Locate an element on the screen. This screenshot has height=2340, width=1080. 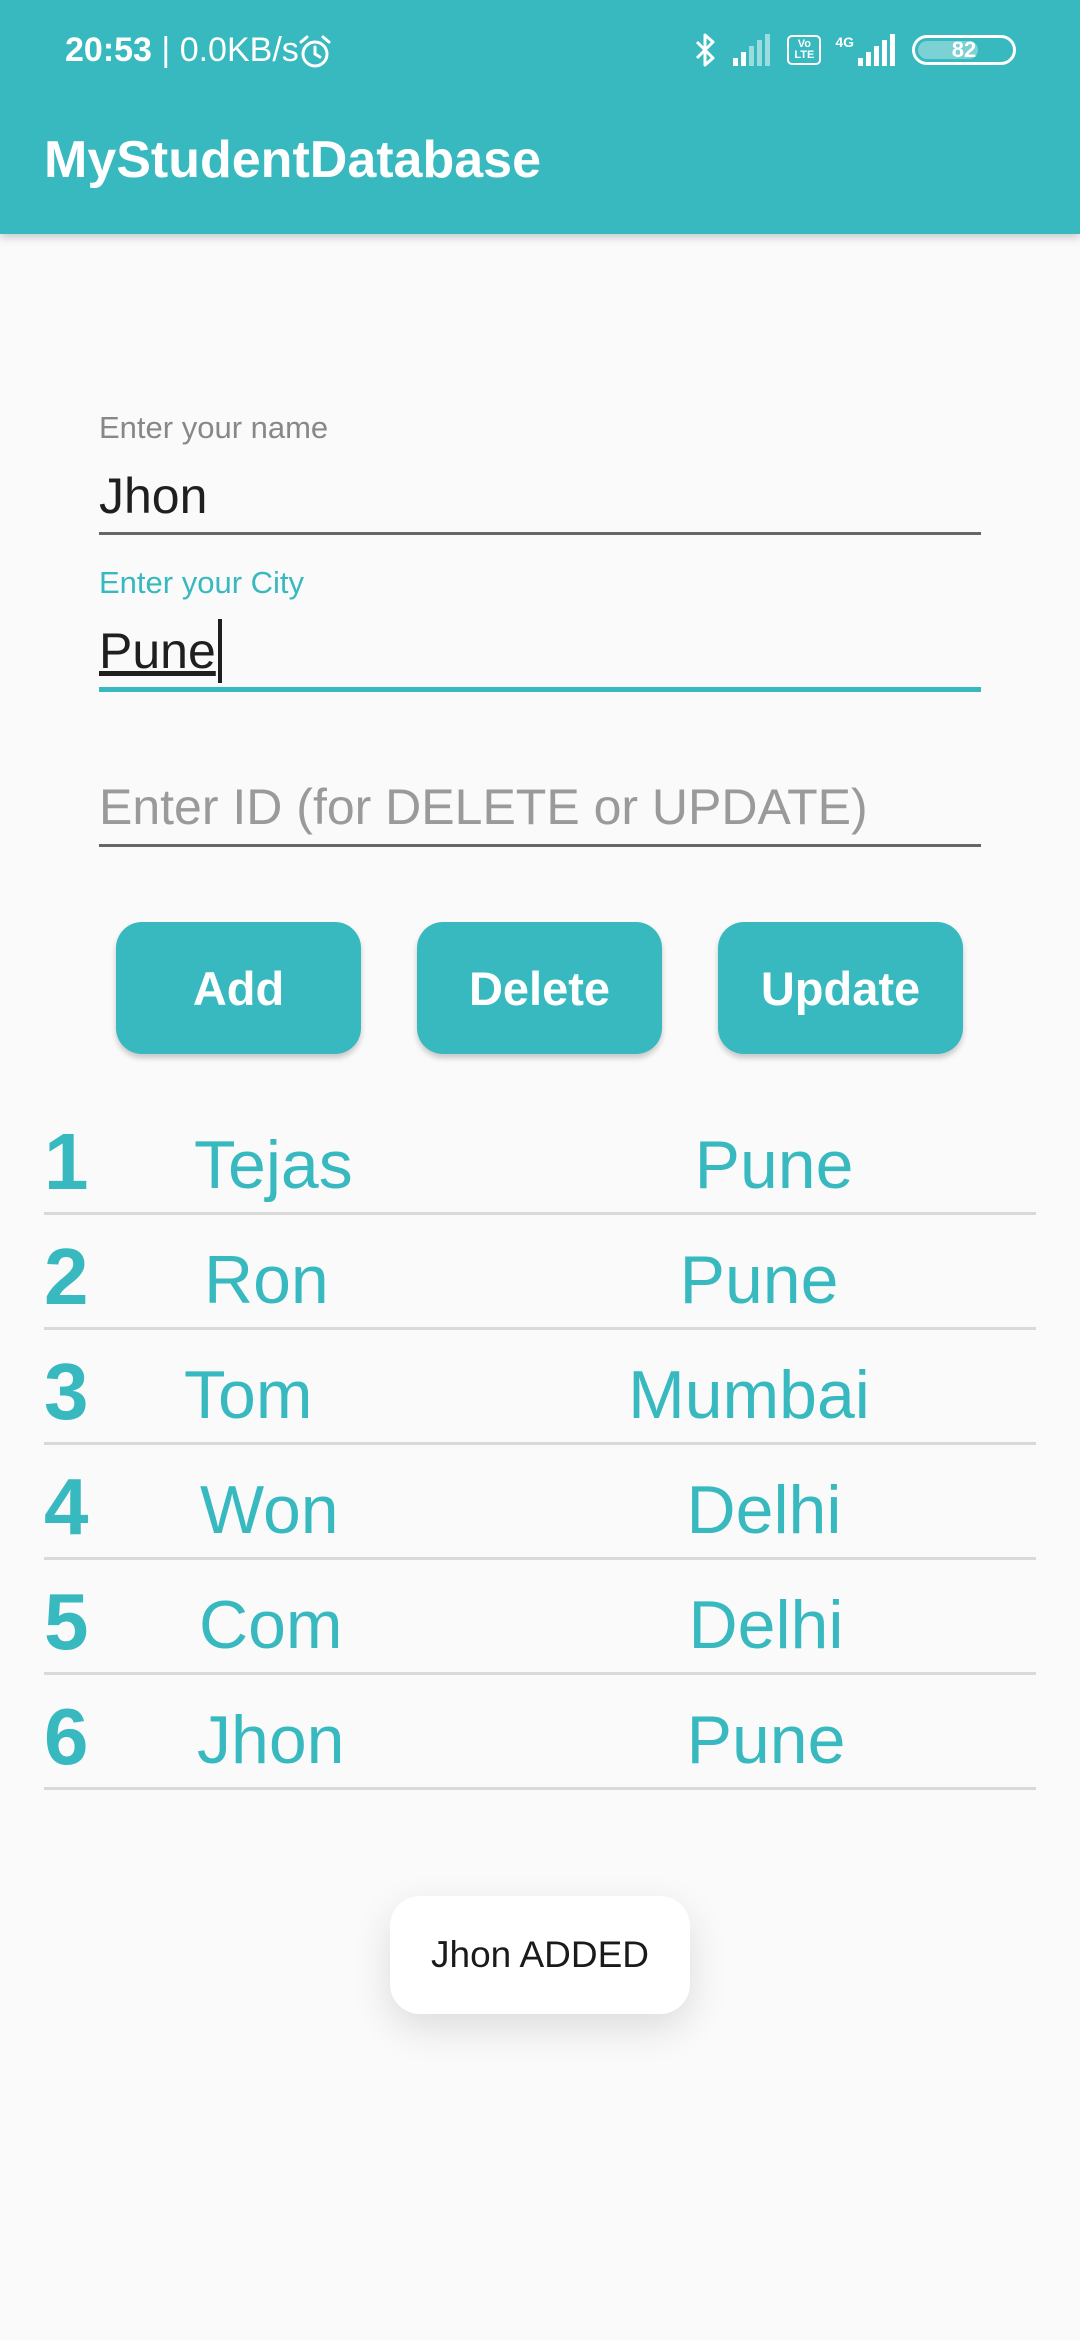
student-name: Ron is located at coordinates (266, 1280).